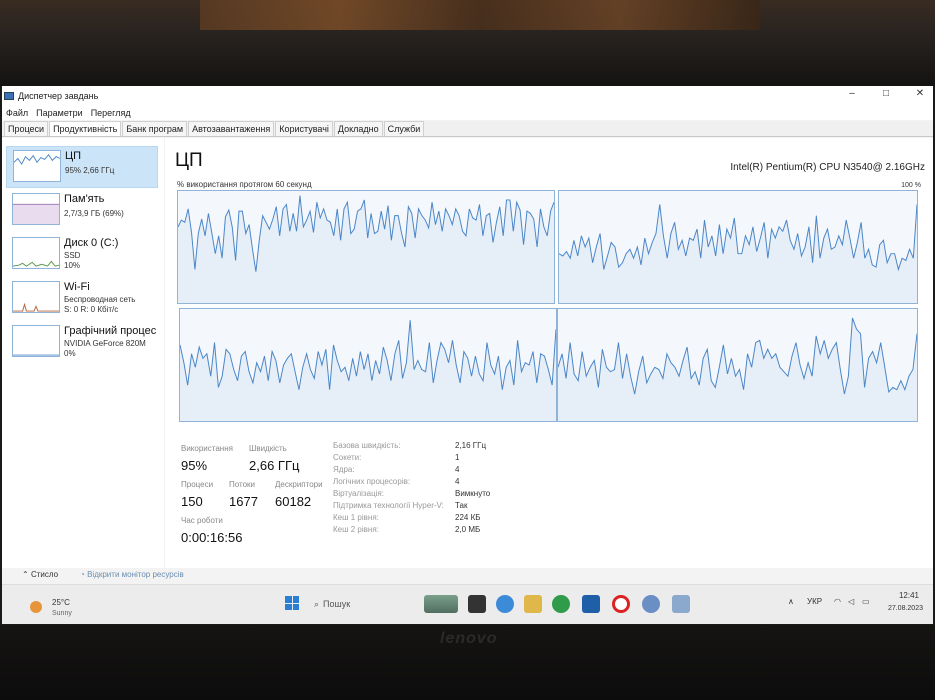 The width and height of the screenshot is (935, 700). Describe the element at coordinates (358, 493) in the screenshot. I see `detail-label: Віртуалізація:` at that location.